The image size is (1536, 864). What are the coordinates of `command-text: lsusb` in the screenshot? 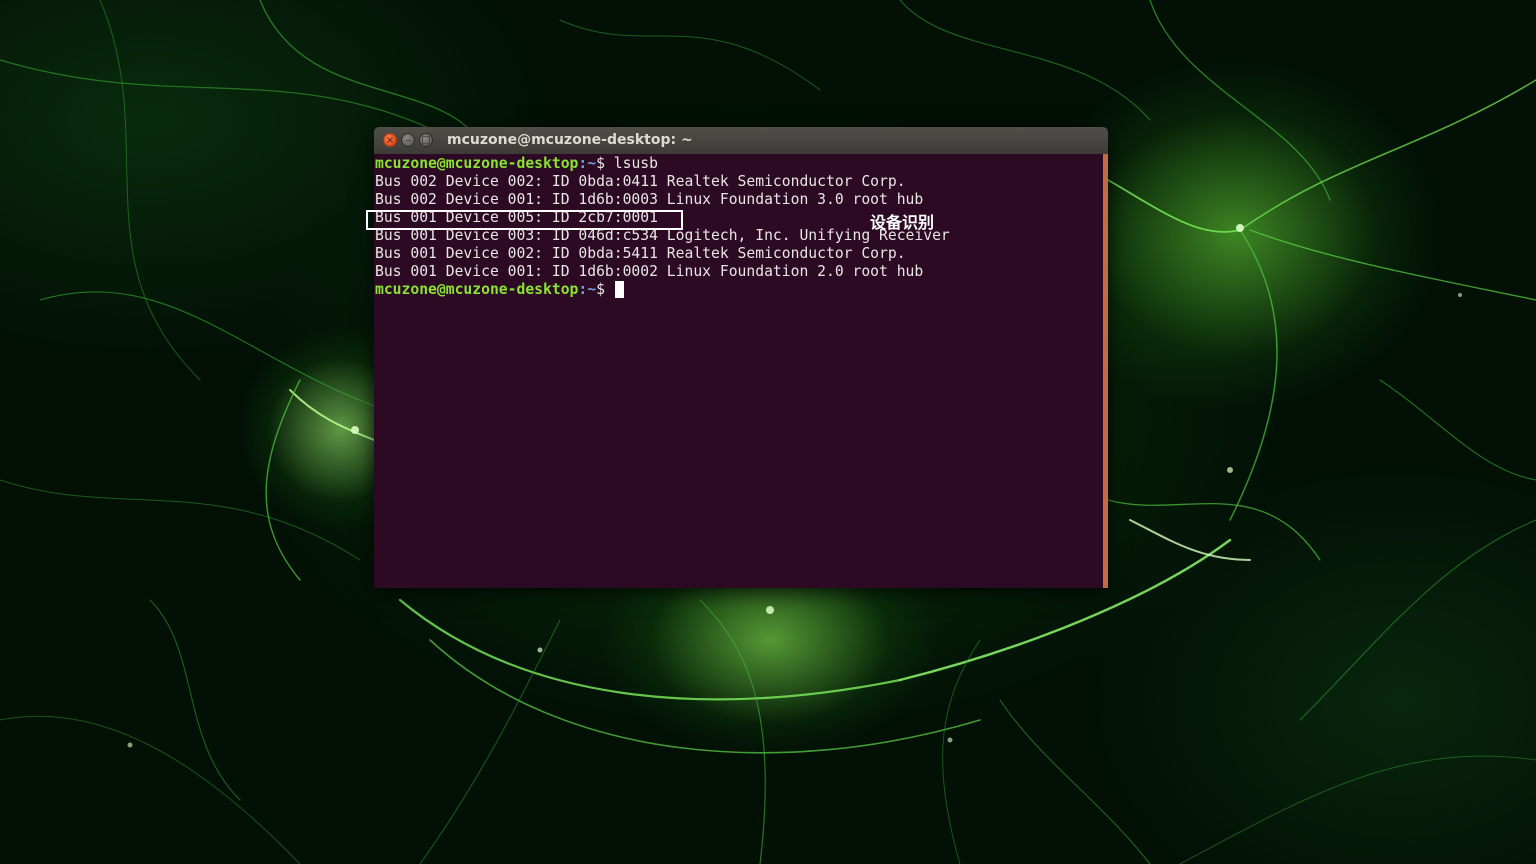 It's located at (631, 163).